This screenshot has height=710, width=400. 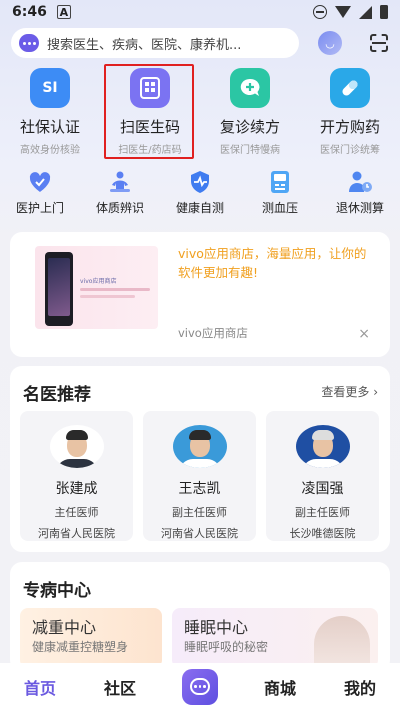 I want to click on battery-icon, so click(x=384, y=12).